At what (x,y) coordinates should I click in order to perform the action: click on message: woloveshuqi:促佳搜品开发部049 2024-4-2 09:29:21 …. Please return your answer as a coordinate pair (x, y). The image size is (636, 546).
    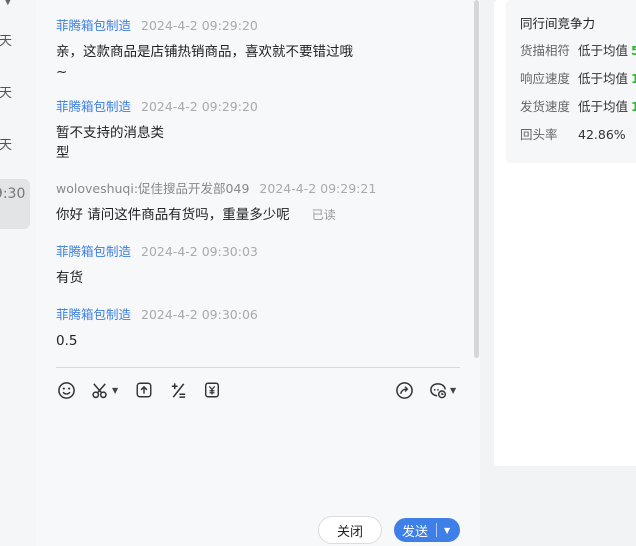
    Looking at the image, I should click on (216, 201).